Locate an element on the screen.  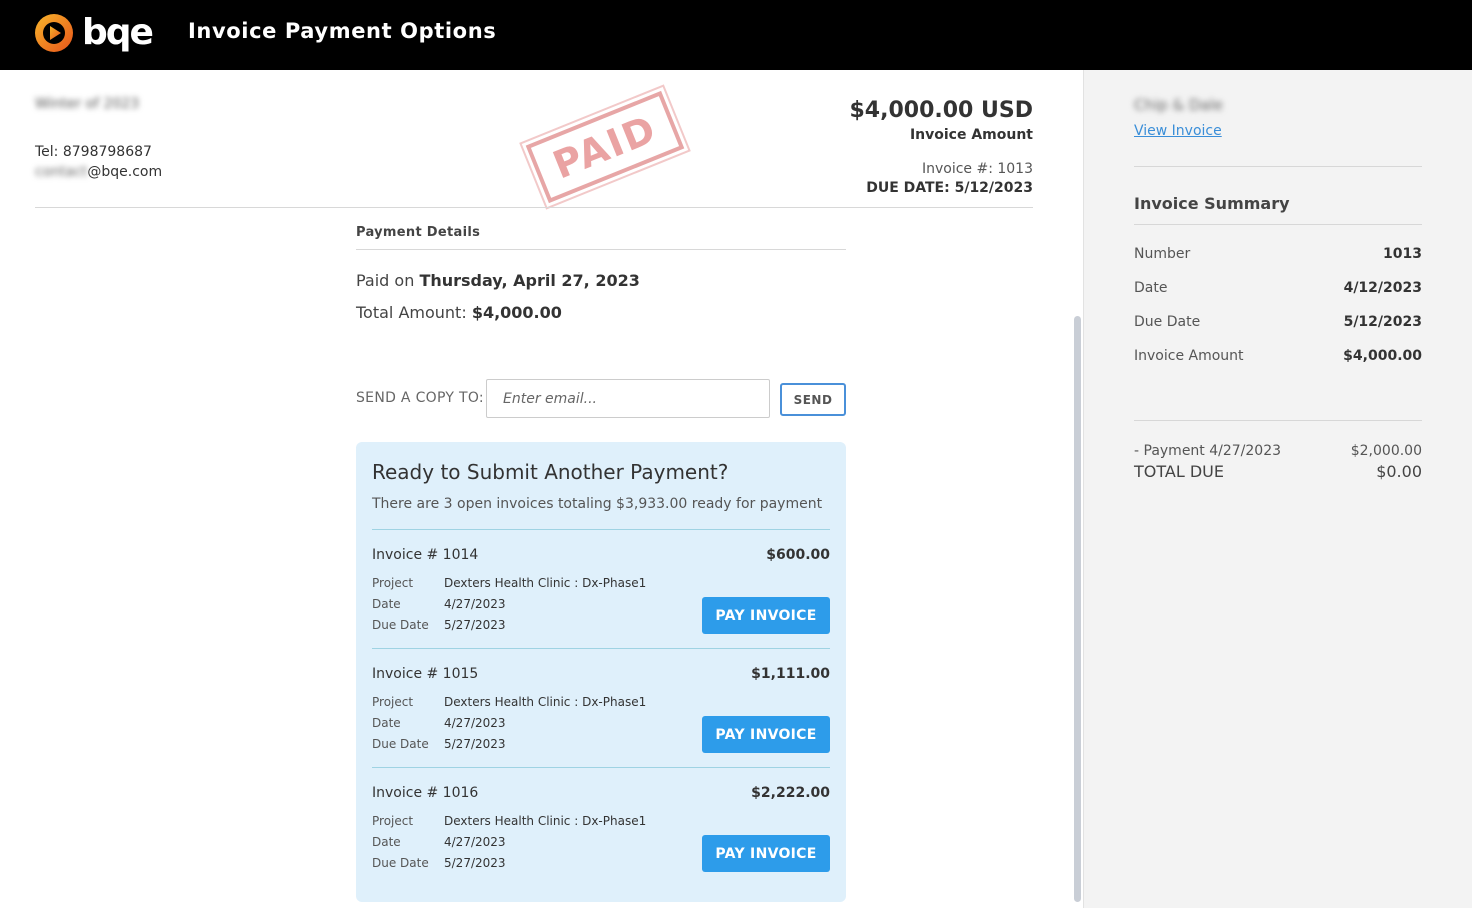
payment-value: $2,000.00 is located at coordinates (1386, 451).